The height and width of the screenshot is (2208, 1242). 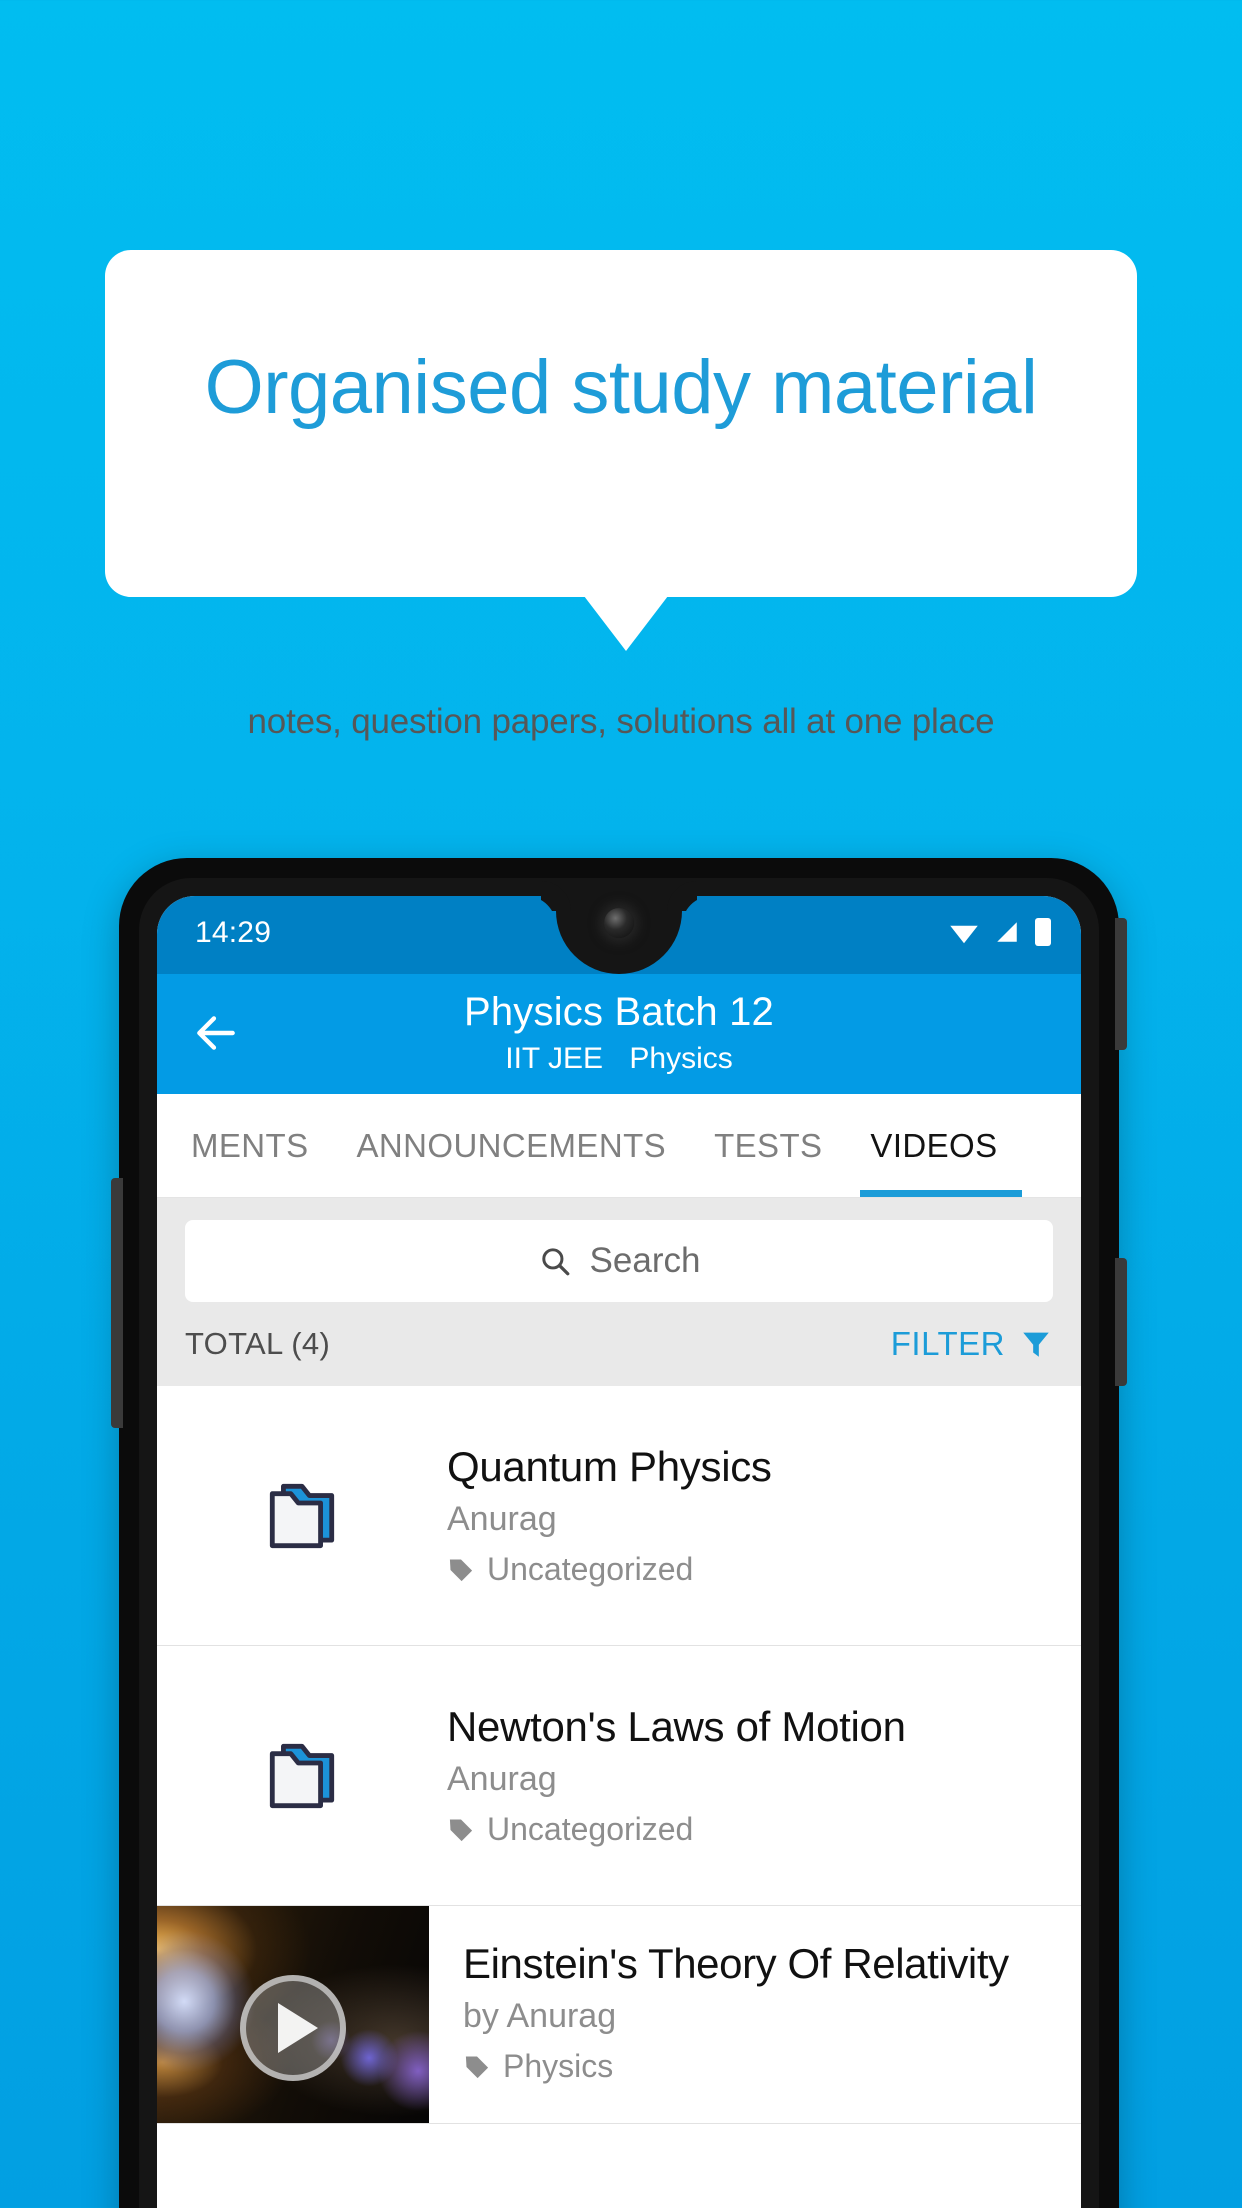 I want to click on breadcrumb-subject: Physics, so click(x=681, y=1058).